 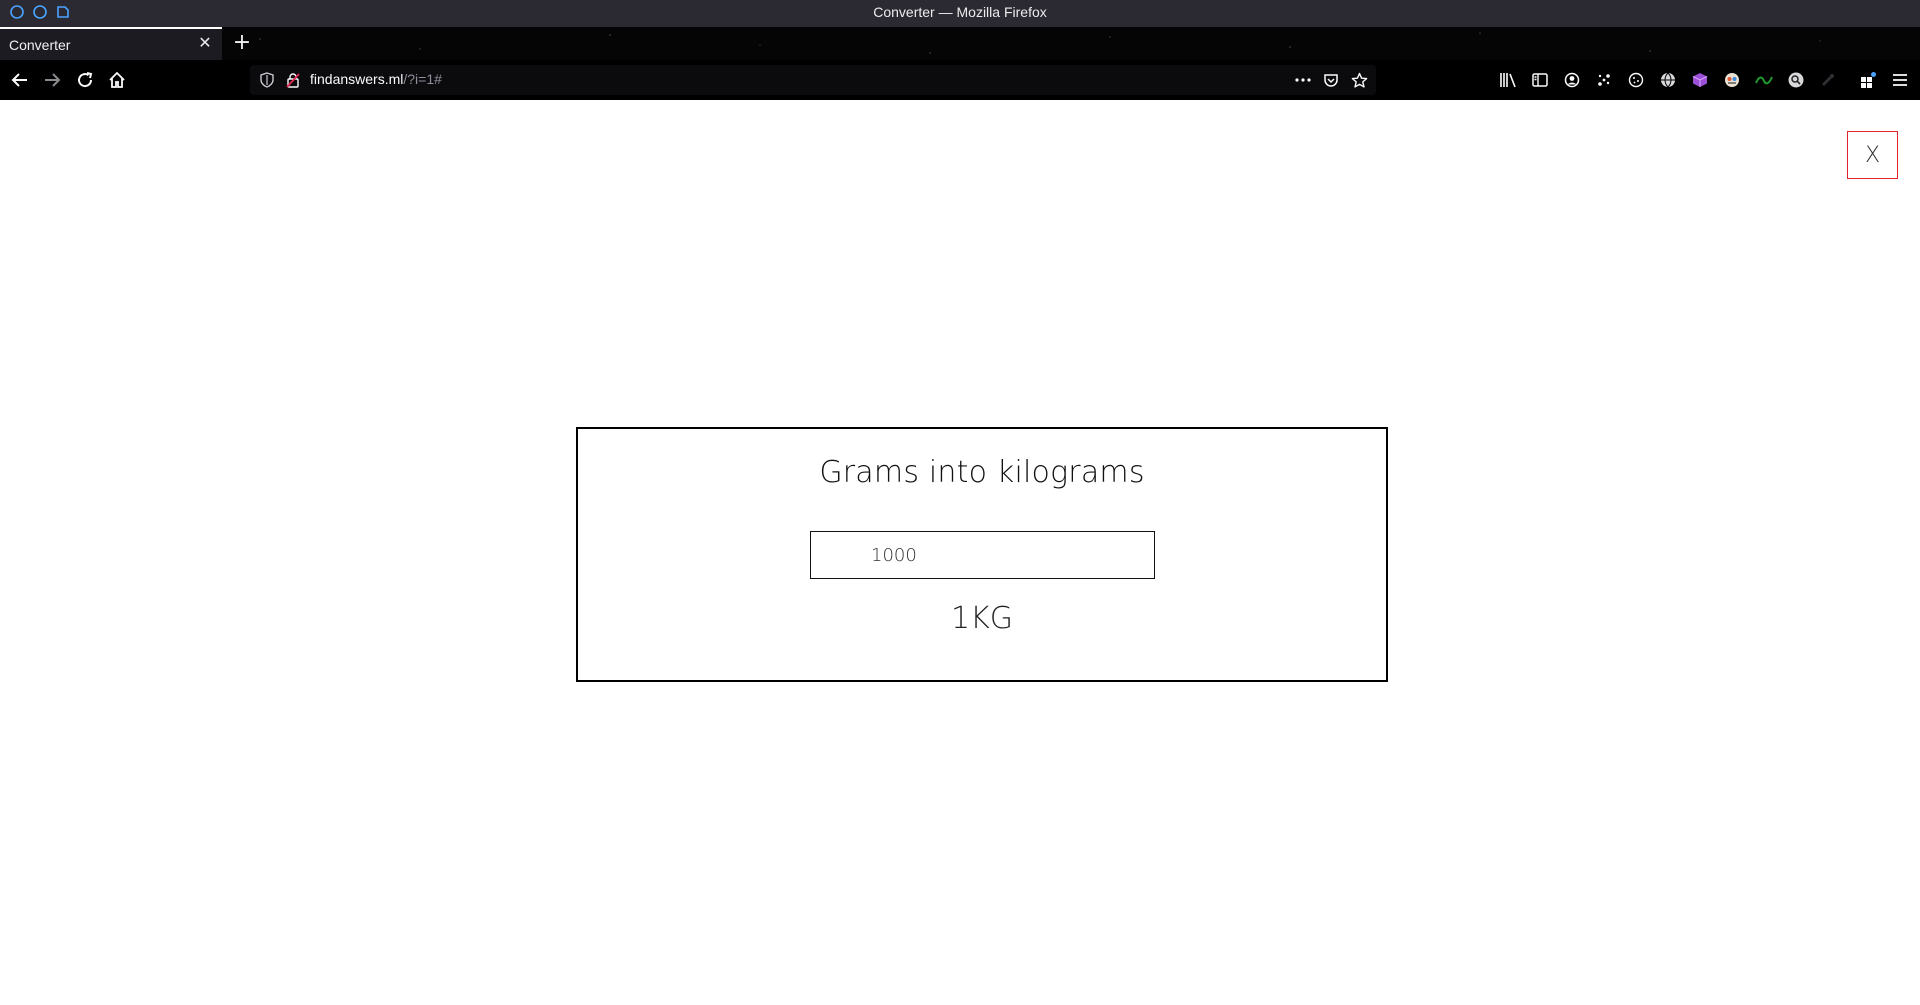 I want to click on url-text: findanswers.ml/?i=1#, so click(x=376, y=79).